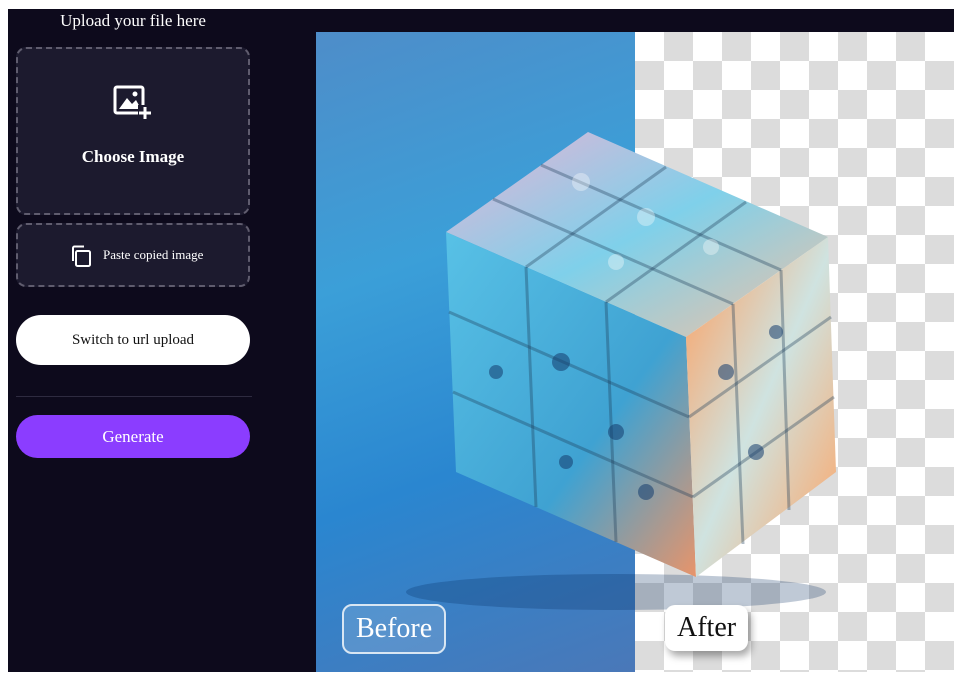  Describe the element at coordinates (394, 629) in the screenshot. I see `before-label: Before` at that location.